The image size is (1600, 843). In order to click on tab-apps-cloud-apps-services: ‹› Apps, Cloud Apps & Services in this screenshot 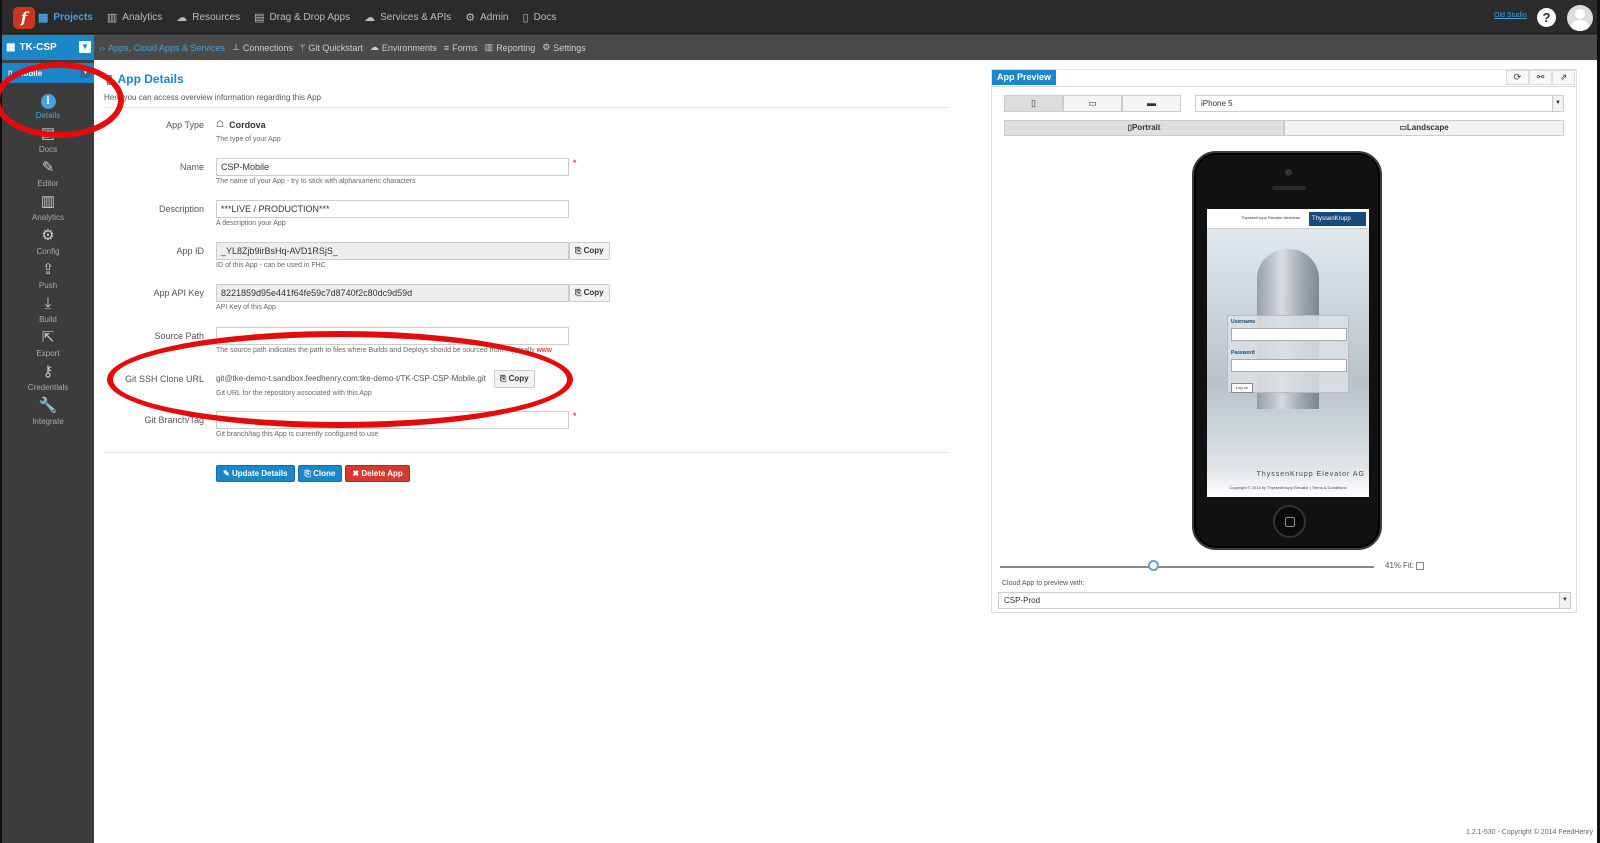, I will do `click(162, 48)`.